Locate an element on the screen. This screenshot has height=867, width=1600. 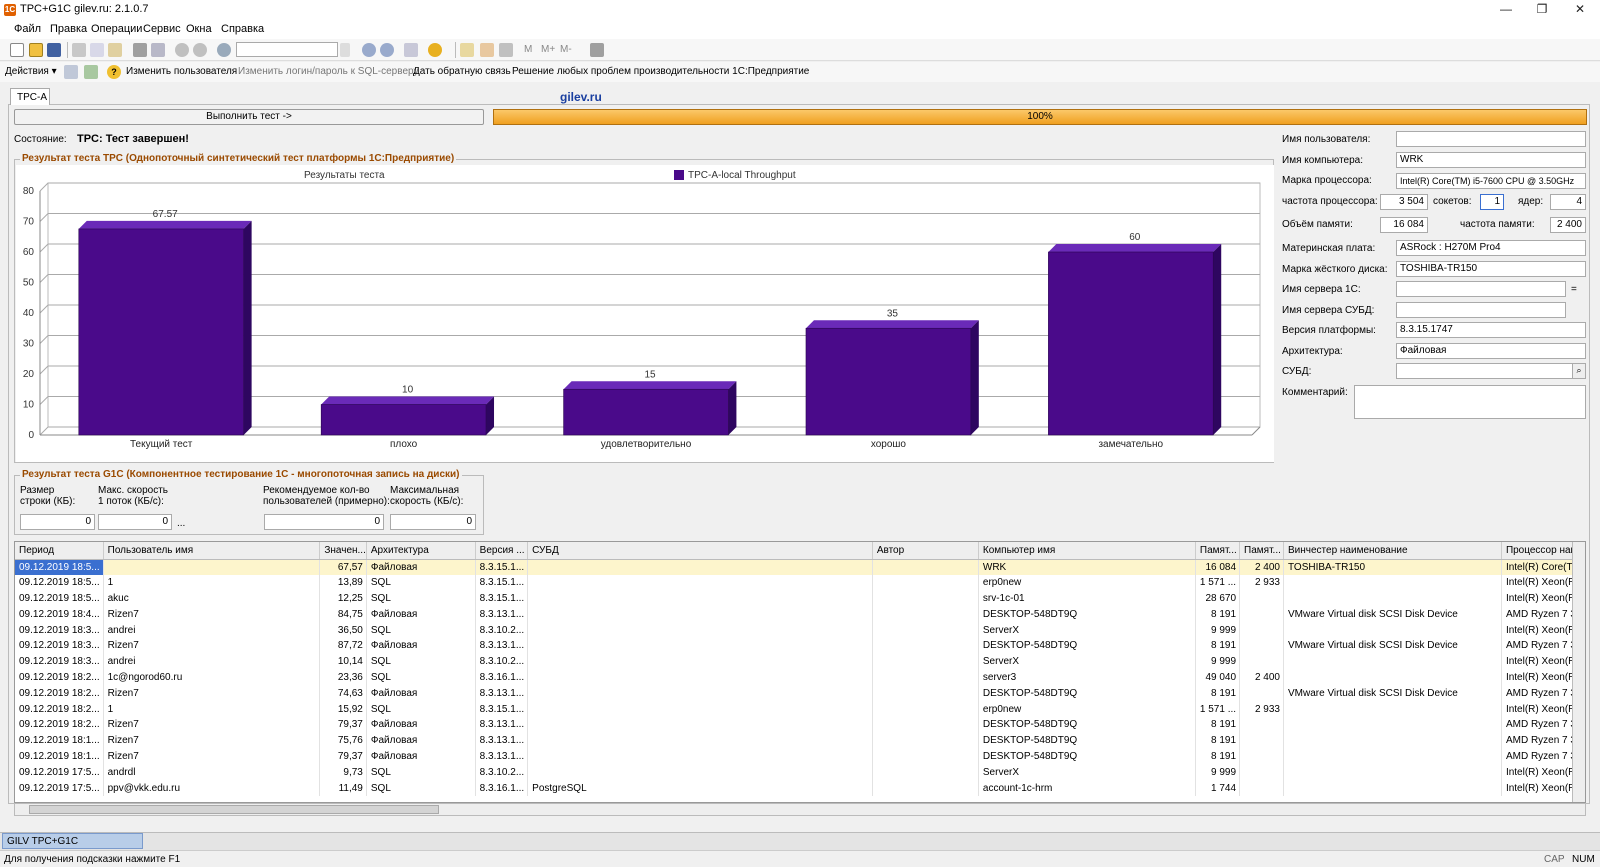
change-user-link: Изменить пользователя is located at coordinates (181, 71).